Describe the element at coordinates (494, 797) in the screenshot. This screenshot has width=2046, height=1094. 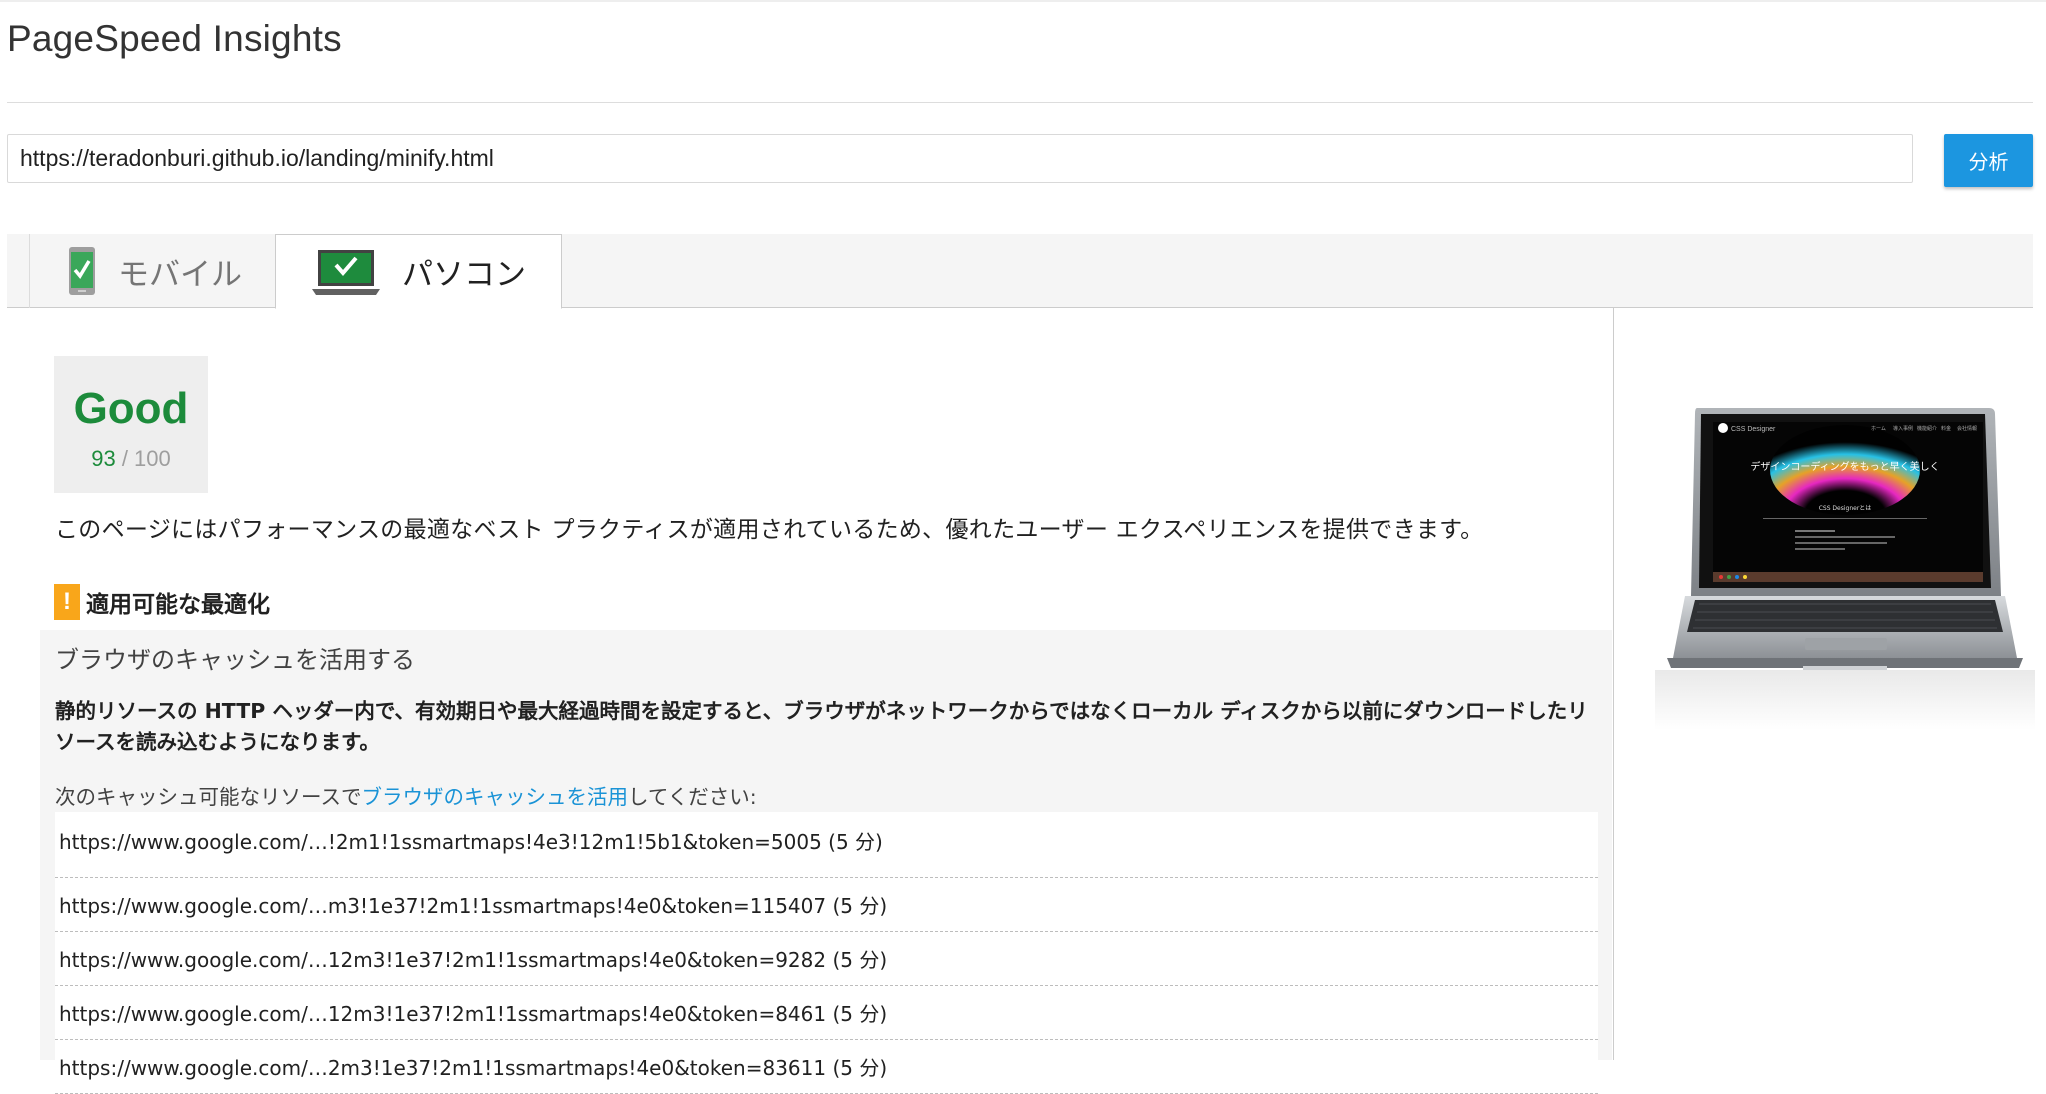
I see `leverage-cache-link: ブラウザのキャッシュを活用` at that location.